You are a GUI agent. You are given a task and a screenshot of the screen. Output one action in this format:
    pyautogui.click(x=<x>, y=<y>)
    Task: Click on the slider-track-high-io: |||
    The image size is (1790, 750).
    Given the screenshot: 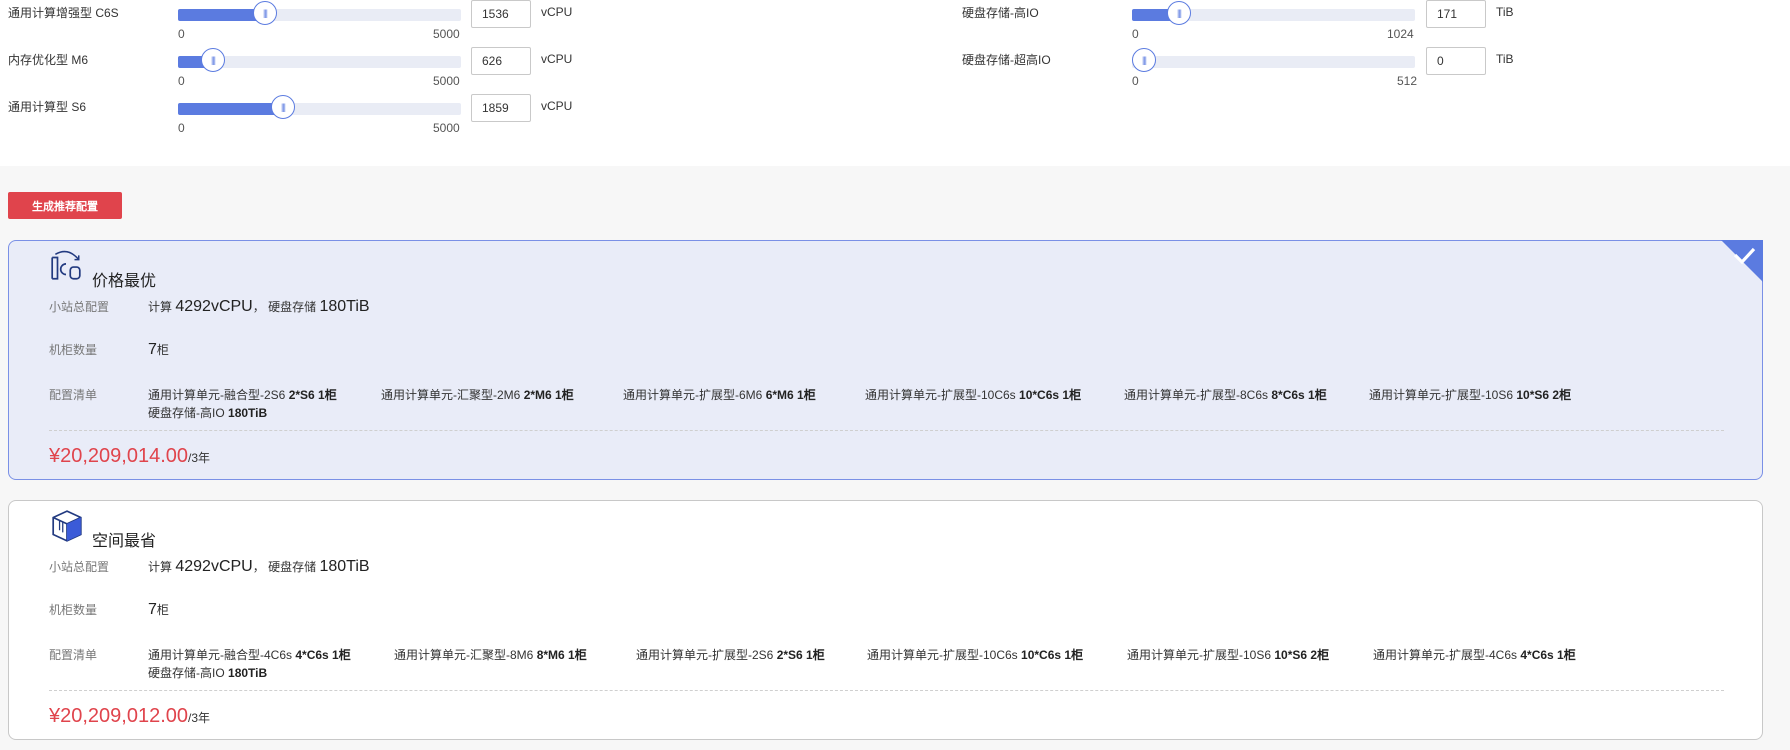 What is the action you would take?
    pyautogui.click(x=1273, y=13)
    